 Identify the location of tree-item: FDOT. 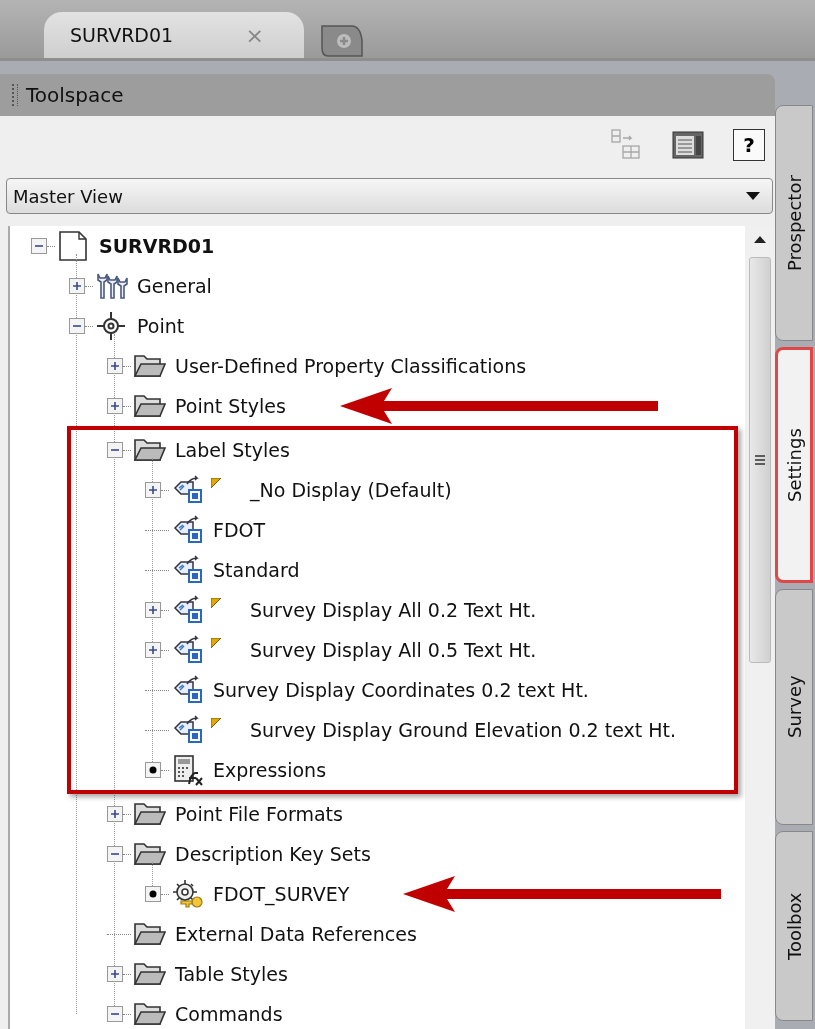
(238, 530).